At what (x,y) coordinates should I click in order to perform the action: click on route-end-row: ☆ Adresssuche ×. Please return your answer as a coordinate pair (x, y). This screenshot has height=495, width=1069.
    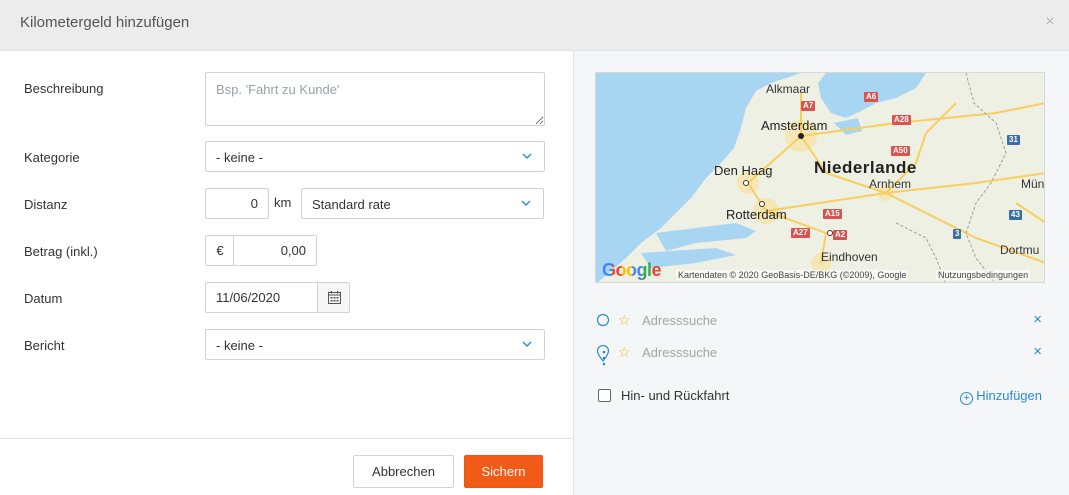
    Looking at the image, I should click on (821, 353).